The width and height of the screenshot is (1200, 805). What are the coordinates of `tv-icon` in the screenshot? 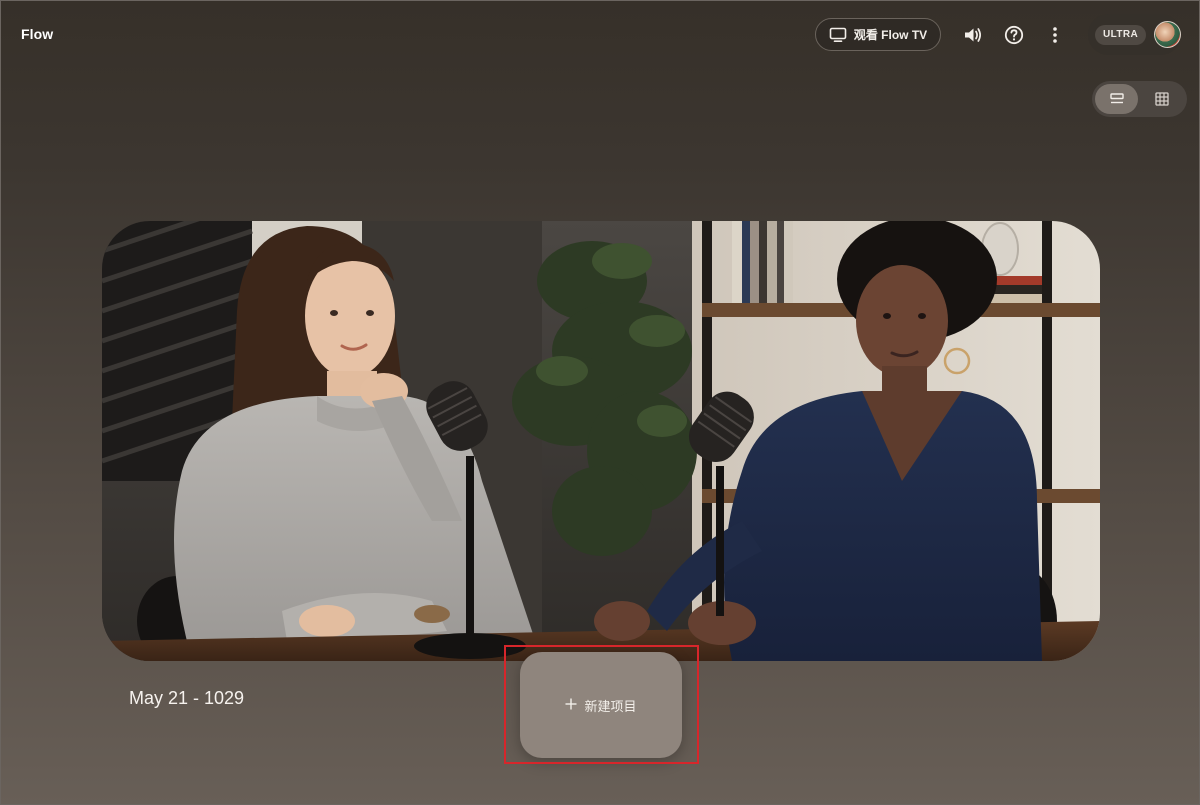 It's located at (838, 35).